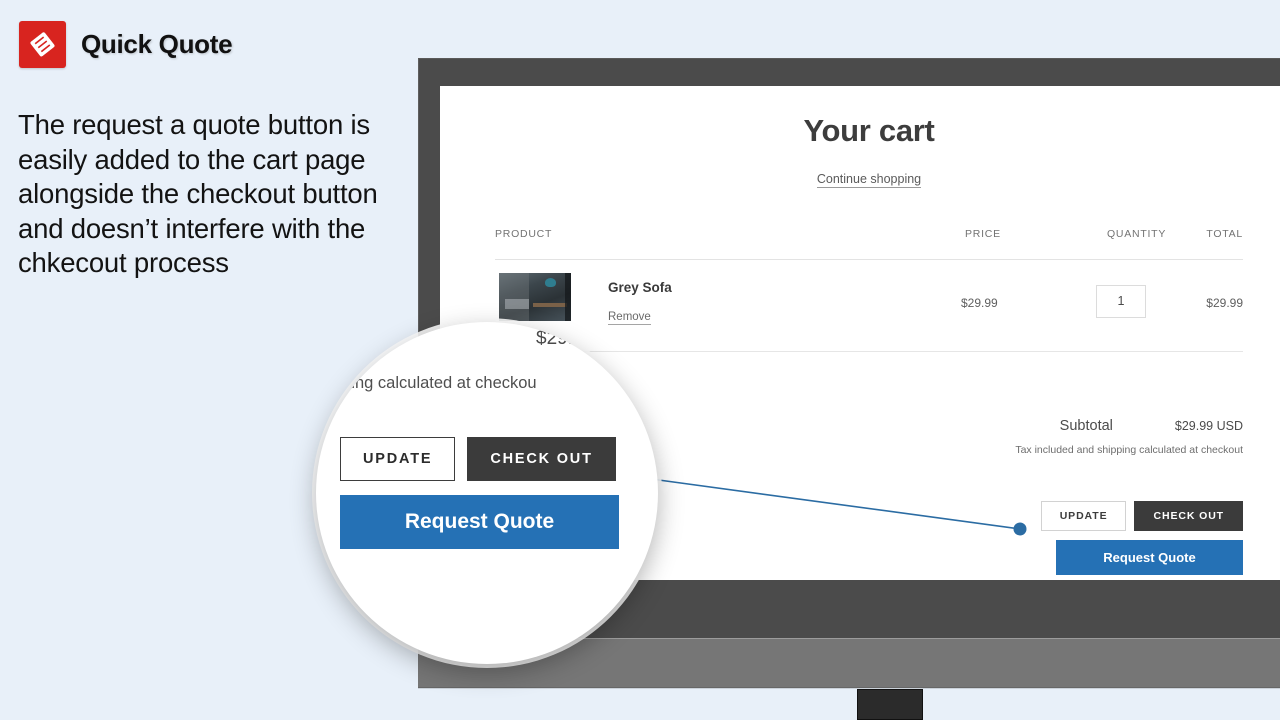  What do you see at coordinates (541, 459) in the screenshot?
I see `magnified-checkout-button: CHECK OUT` at bounding box center [541, 459].